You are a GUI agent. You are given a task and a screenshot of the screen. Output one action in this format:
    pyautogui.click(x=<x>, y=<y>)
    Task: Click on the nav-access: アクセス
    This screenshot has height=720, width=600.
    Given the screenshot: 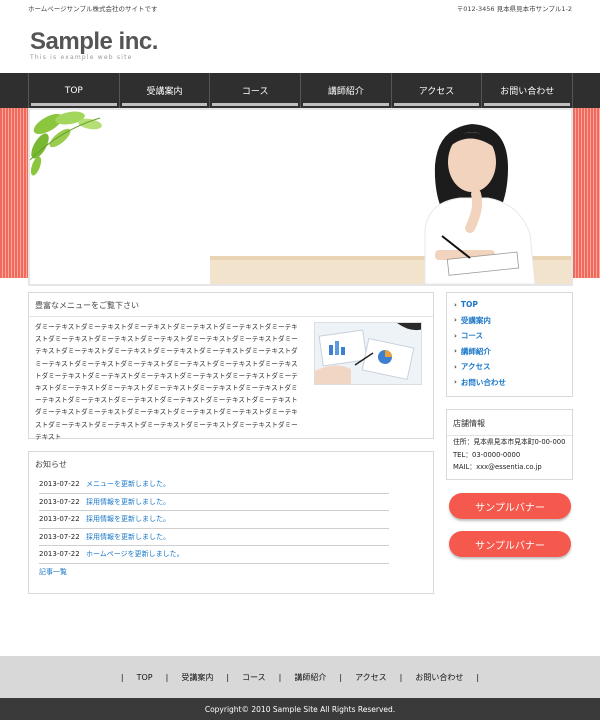 What is the action you would take?
    pyautogui.click(x=436, y=90)
    